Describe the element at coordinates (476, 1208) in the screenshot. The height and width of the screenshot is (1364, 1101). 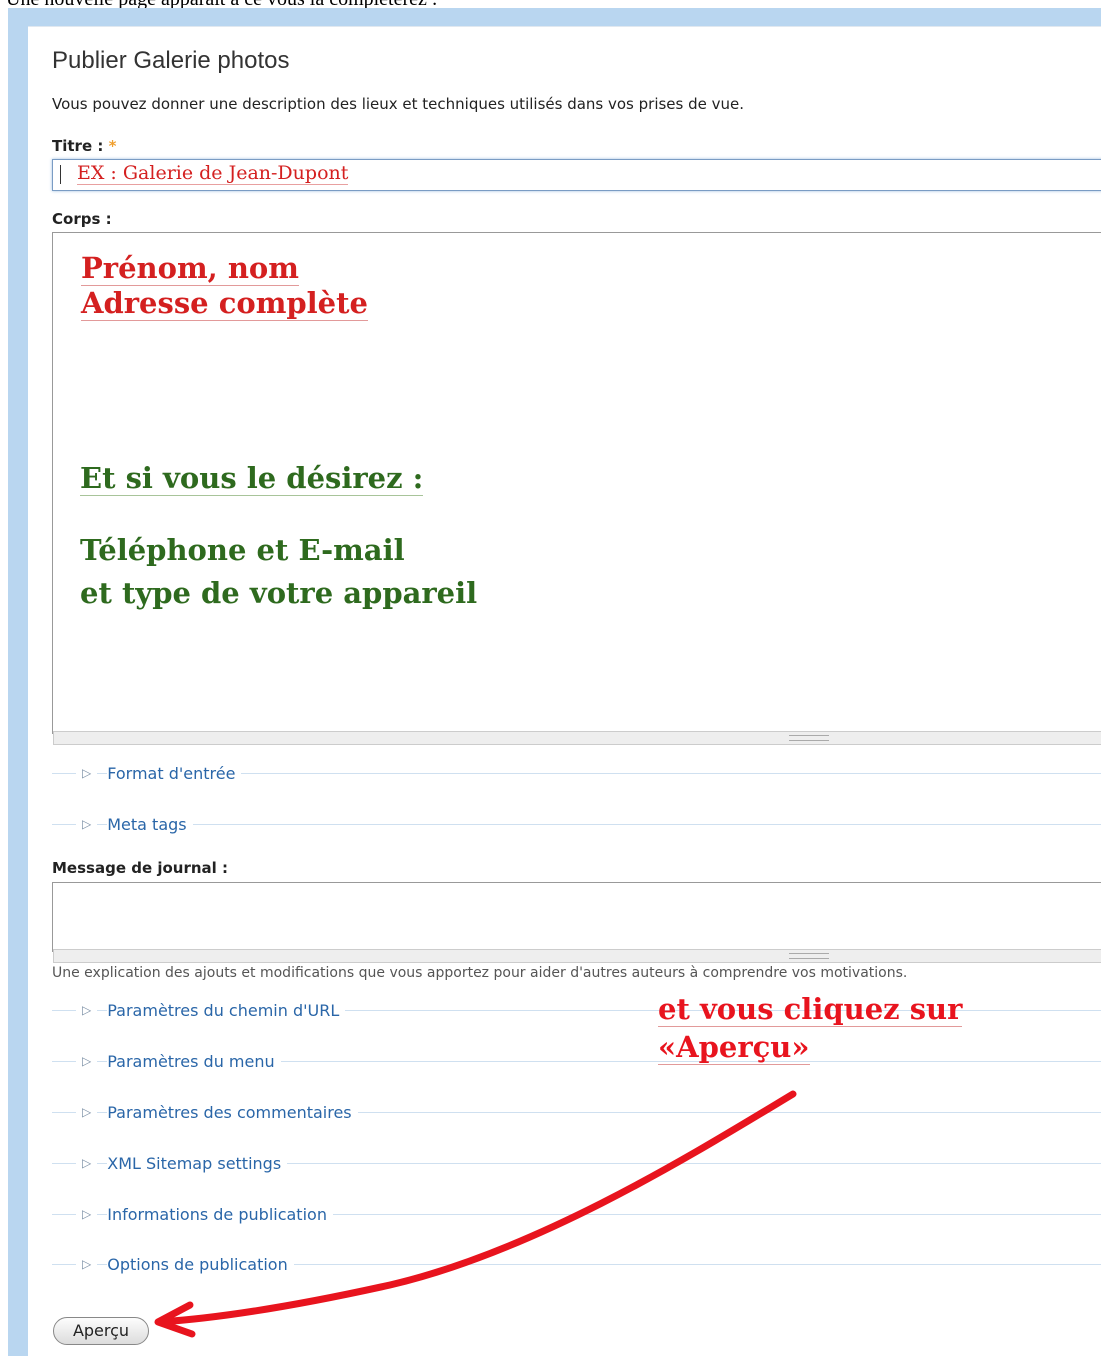
I see `annotation-arrow-shaft` at that location.